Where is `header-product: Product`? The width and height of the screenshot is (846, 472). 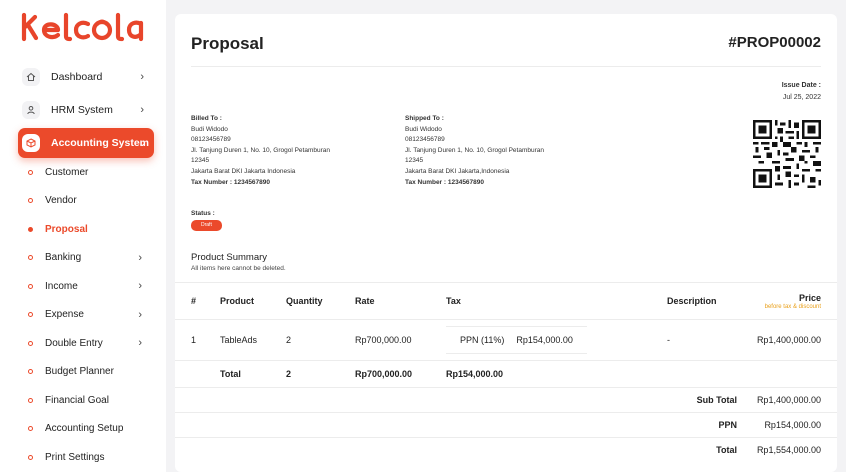 header-product: Product is located at coordinates (237, 301).